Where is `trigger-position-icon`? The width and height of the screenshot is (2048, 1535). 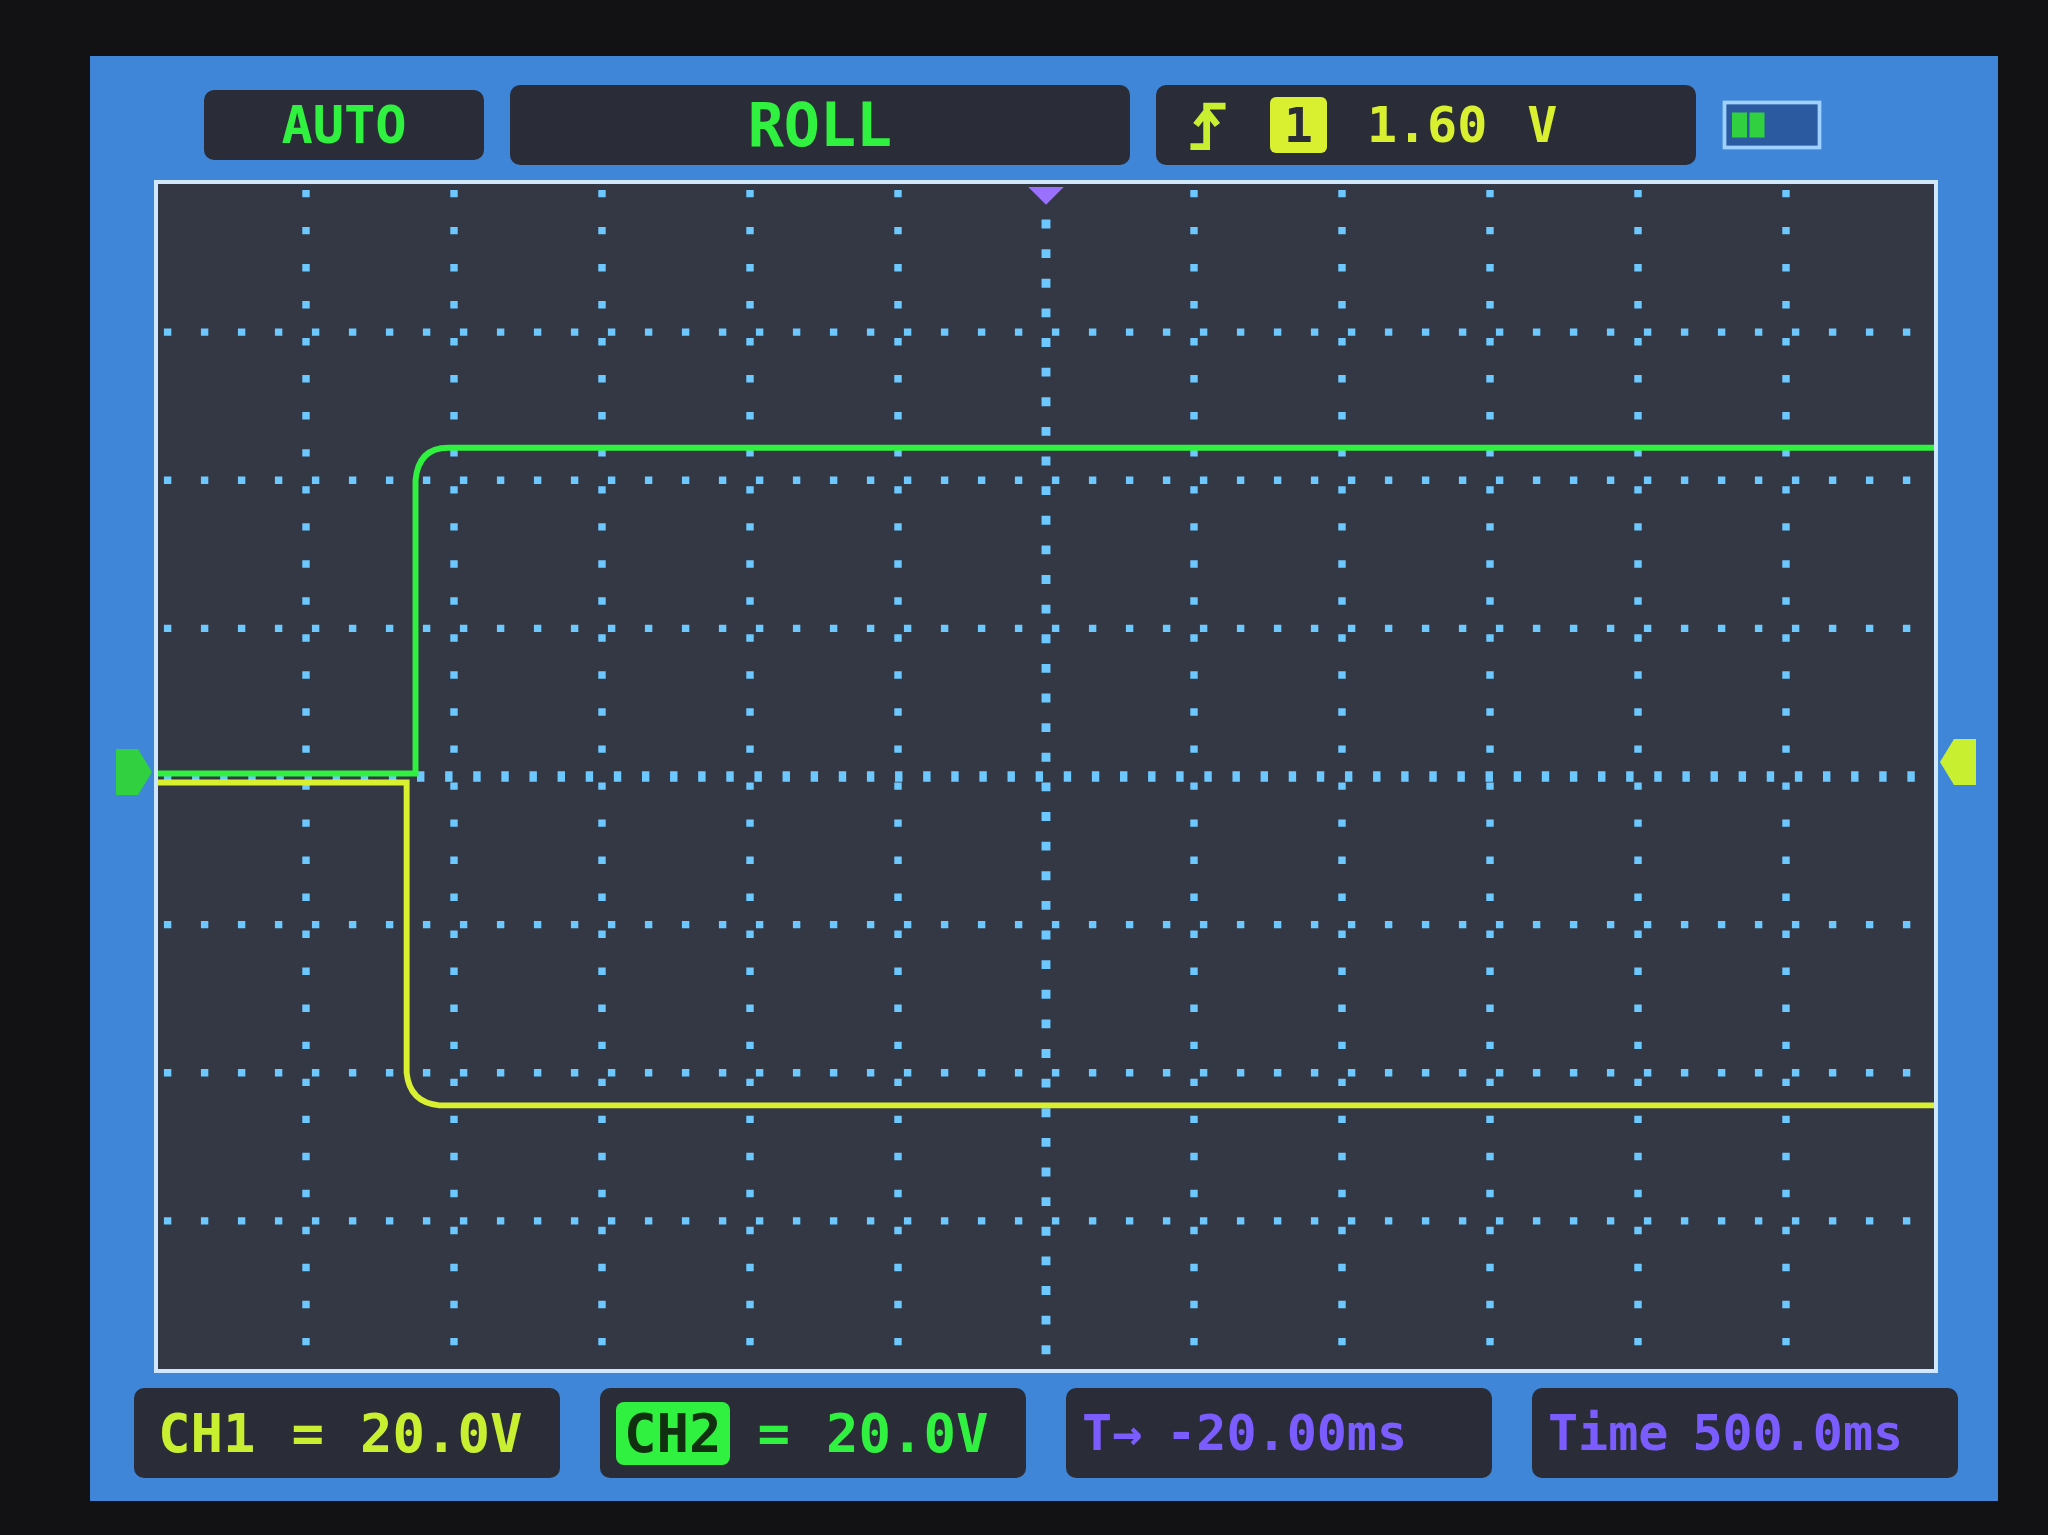 trigger-position-icon is located at coordinates (1046, 195).